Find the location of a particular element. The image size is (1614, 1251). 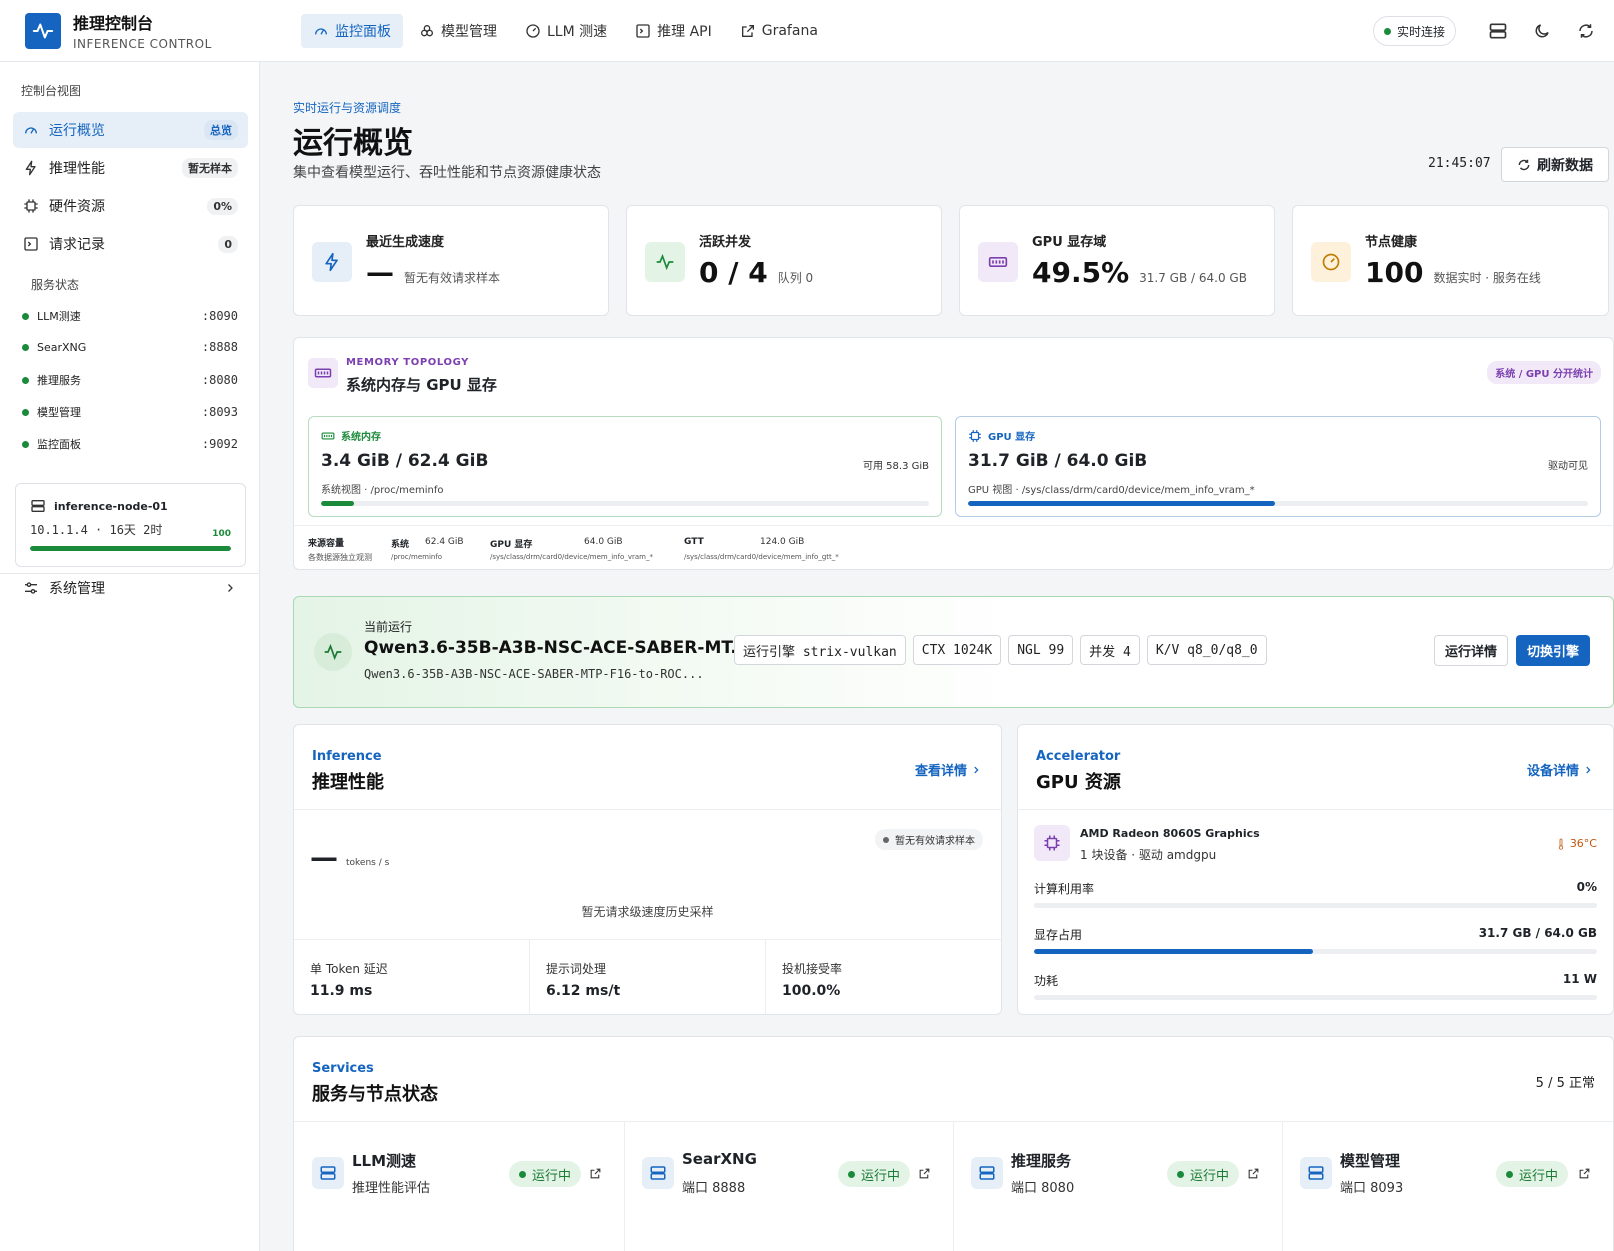

system-memory-label: 系统内存 is located at coordinates (361, 437).